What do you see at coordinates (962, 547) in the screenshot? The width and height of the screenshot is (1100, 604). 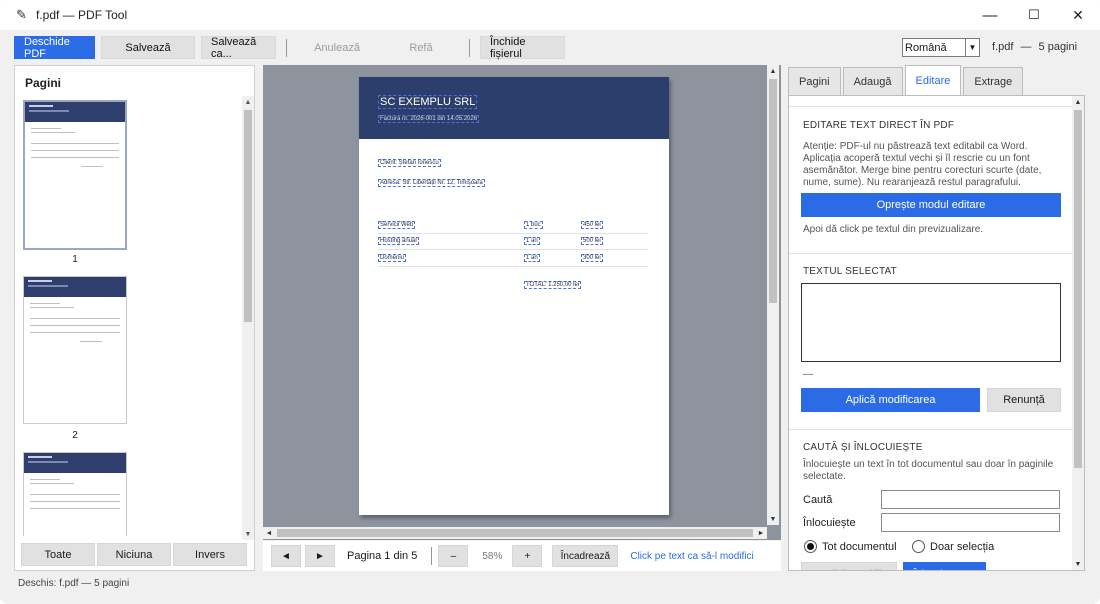 I see `scope-selection-label: Doar selecția` at bounding box center [962, 547].